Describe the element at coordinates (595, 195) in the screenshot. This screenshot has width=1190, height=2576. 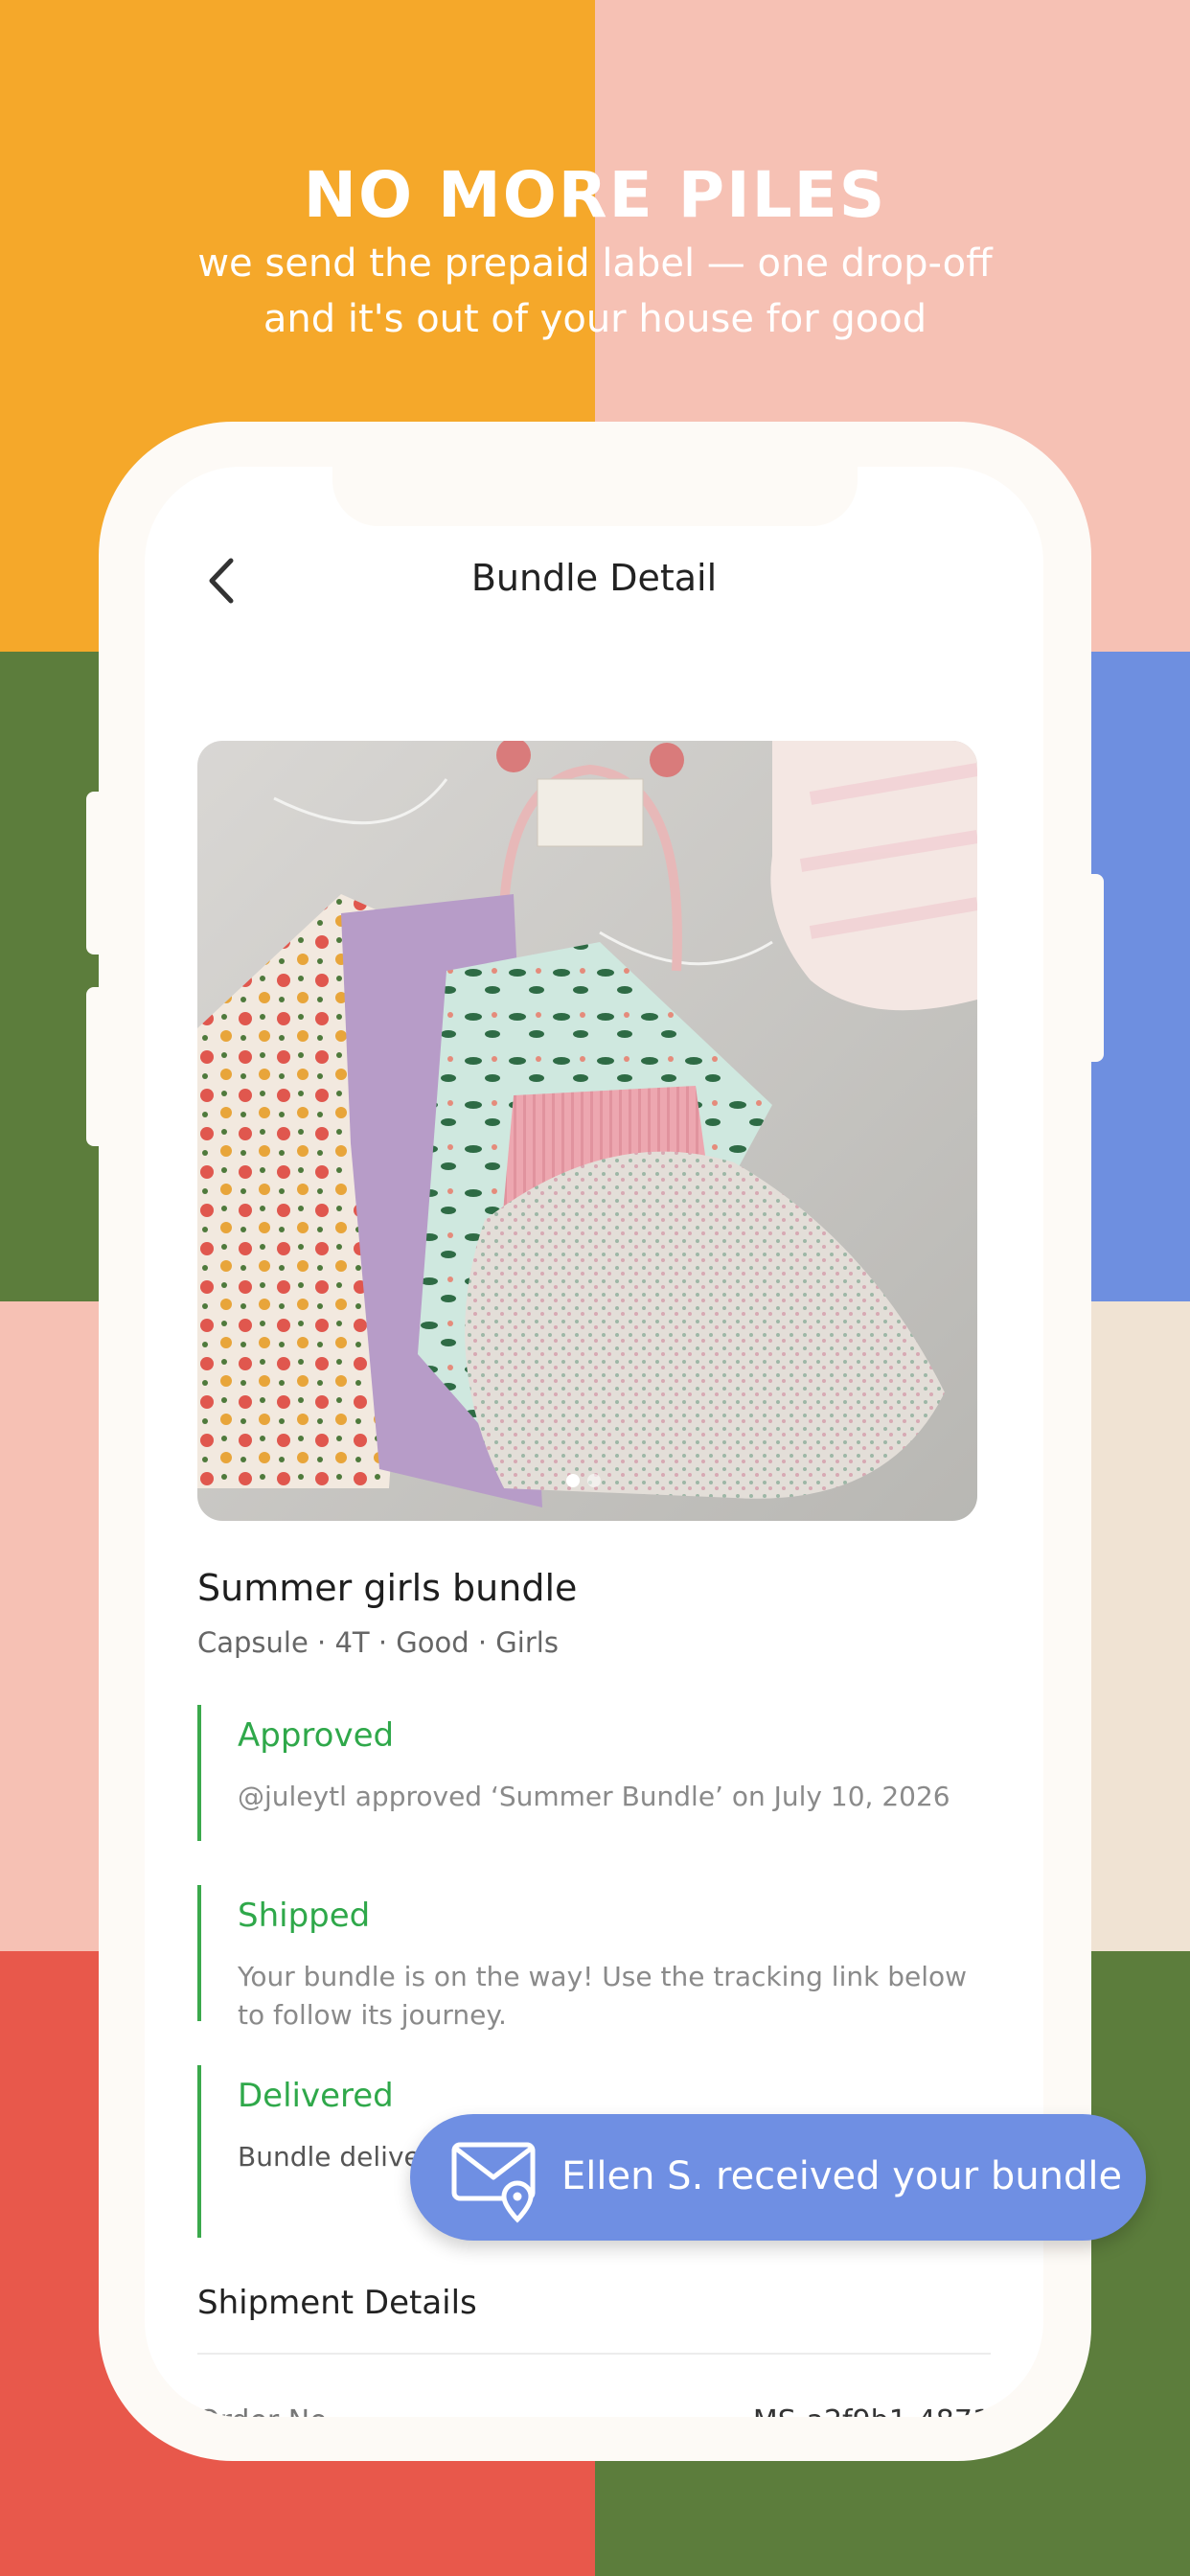
I see `promo-headline: NO MORE PILES` at that location.